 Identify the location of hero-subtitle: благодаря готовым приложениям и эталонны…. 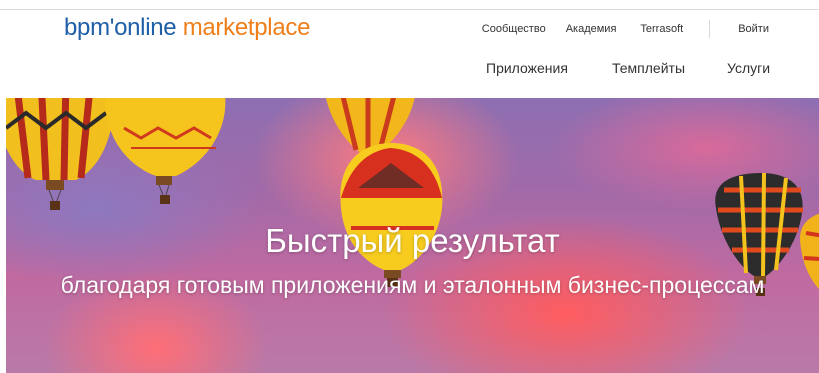
(412, 285).